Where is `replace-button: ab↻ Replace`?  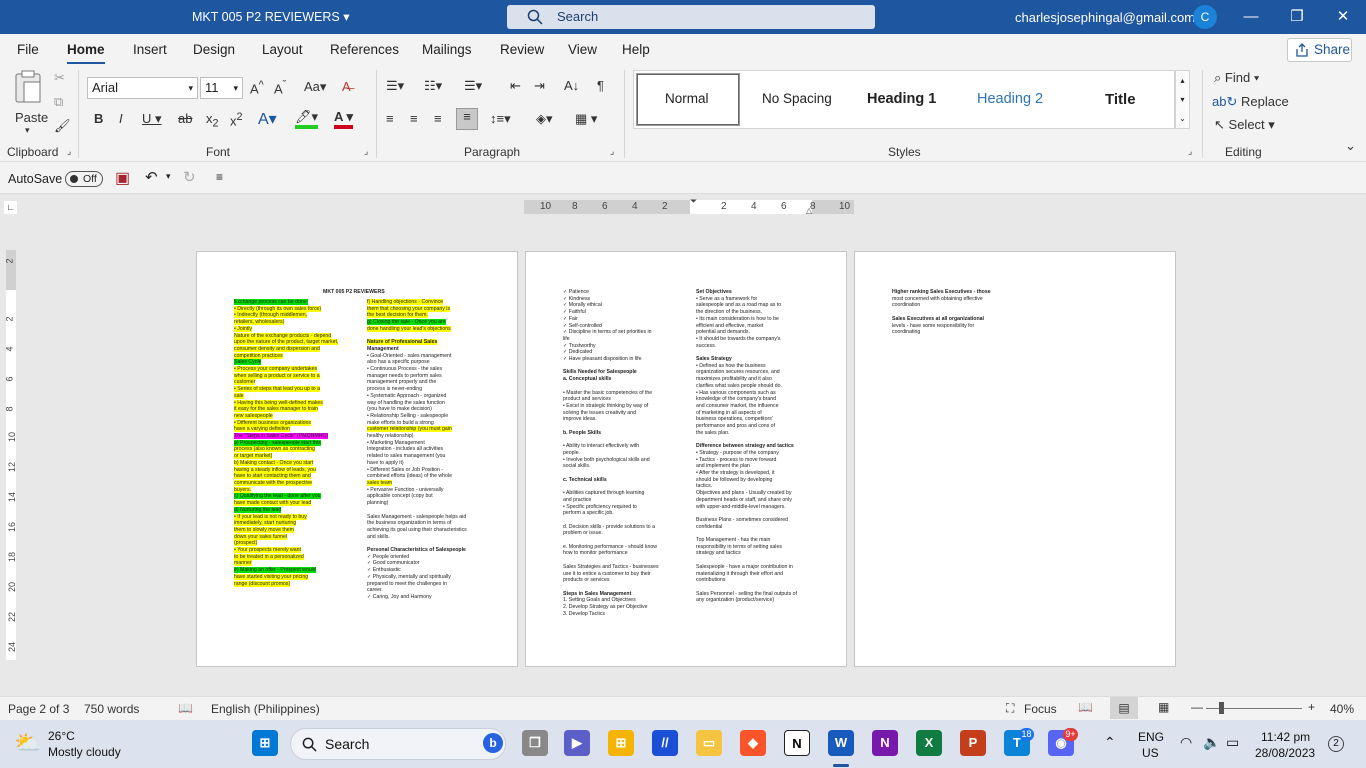 replace-button: ab↻ Replace is located at coordinates (1250, 102).